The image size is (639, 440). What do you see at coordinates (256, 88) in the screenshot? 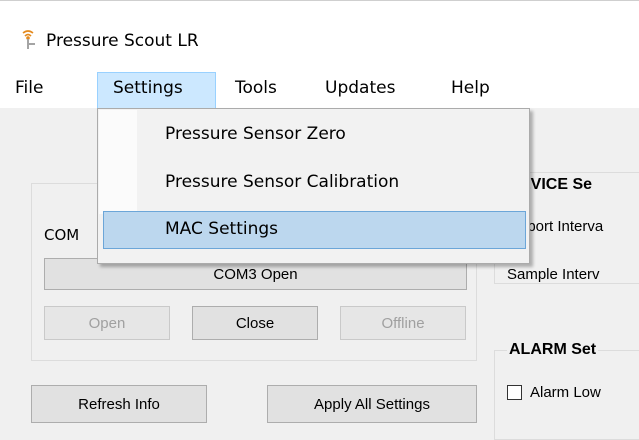
I see `menu-tools: Tools` at bounding box center [256, 88].